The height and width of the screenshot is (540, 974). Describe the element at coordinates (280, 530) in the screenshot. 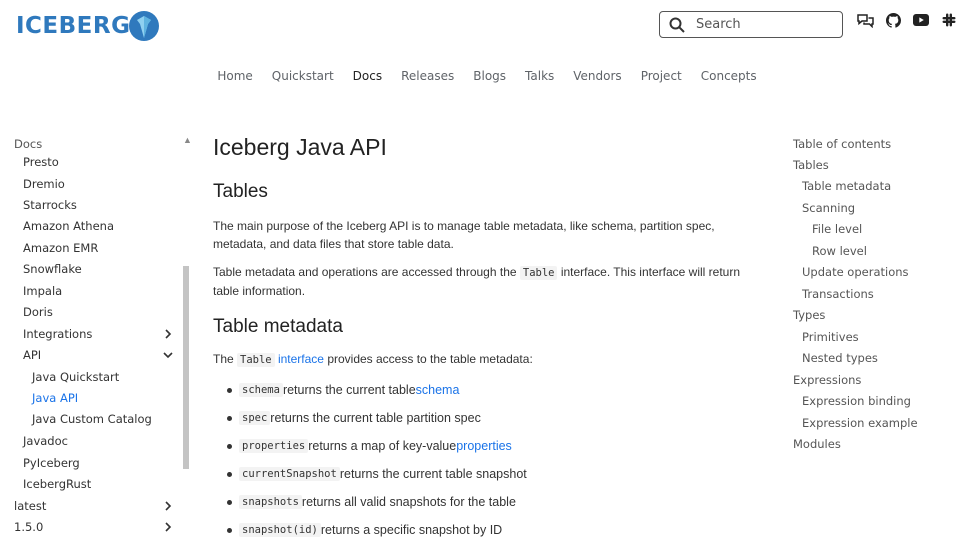

I see `inline-code: snapshot(id)` at that location.